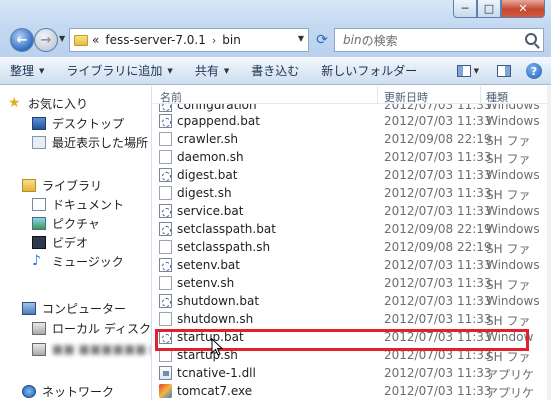  What do you see at coordinates (91, 328) in the screenshot?
I see `nav-local-disk: ローカル ディスク (` at bounding box center [91, 328].